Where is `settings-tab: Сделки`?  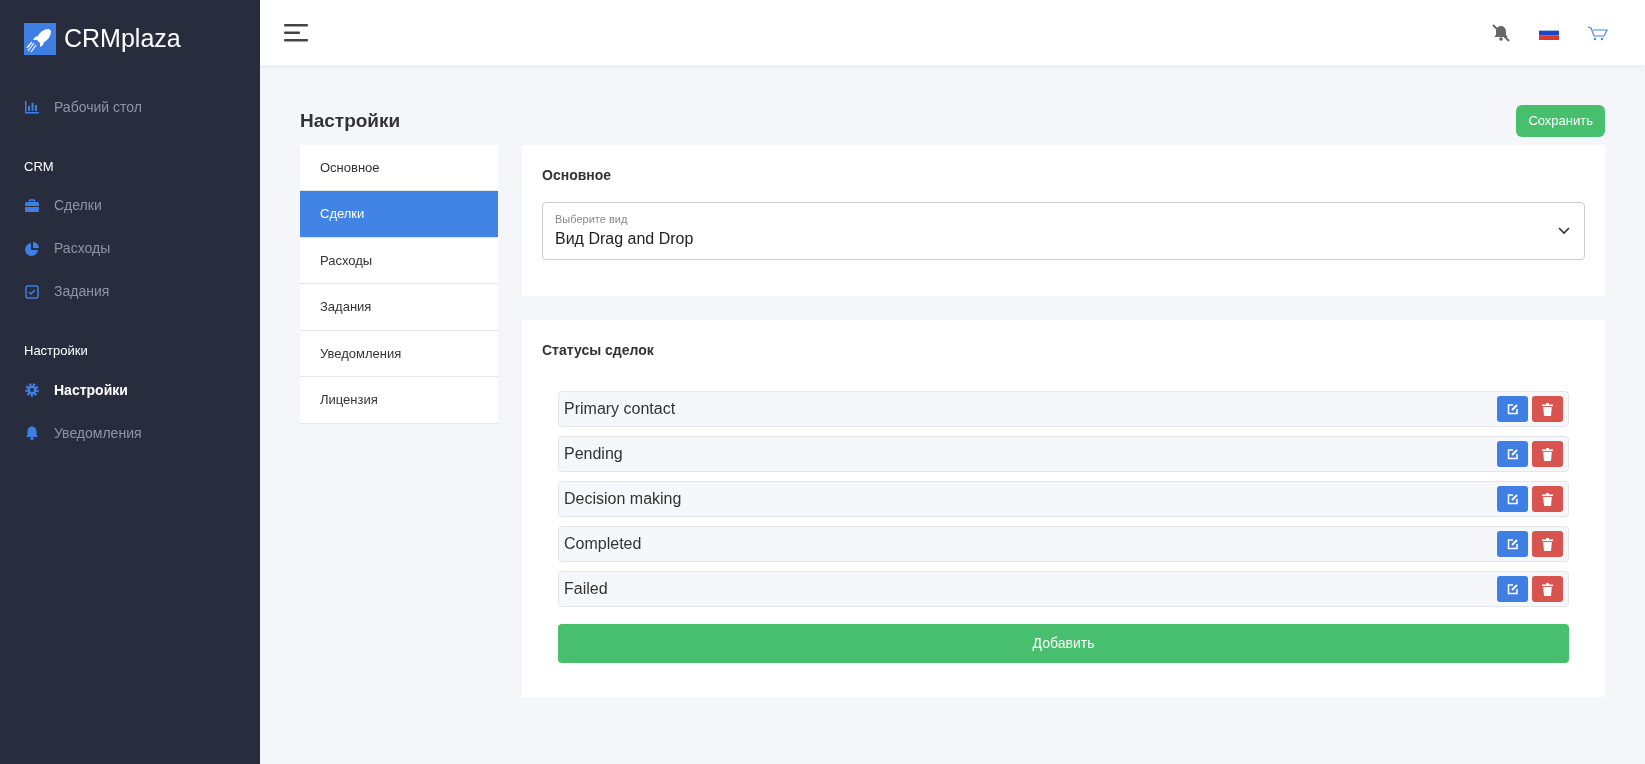 settings-tab: Сделки is located at coordinates (399, 214).